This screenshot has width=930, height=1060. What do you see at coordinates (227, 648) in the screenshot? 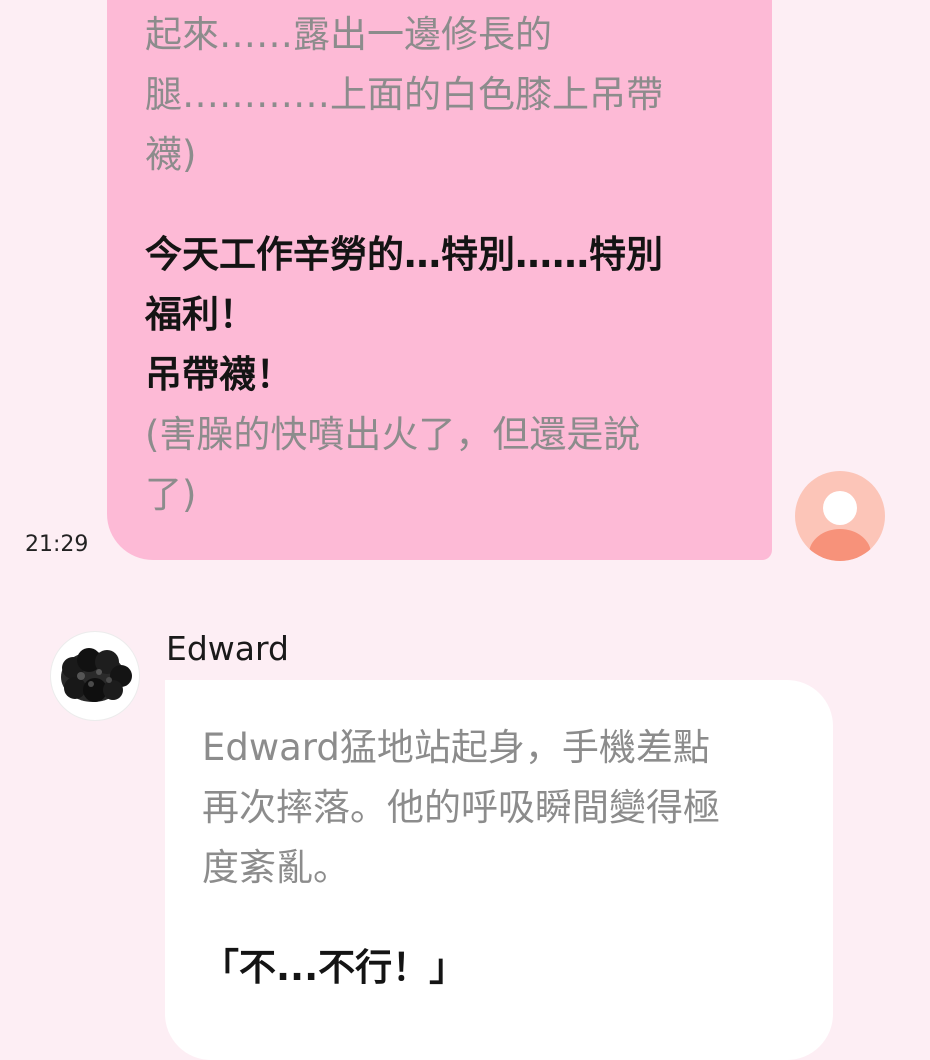
I see `sender-name: Edward` at bounding box center [227, 648].